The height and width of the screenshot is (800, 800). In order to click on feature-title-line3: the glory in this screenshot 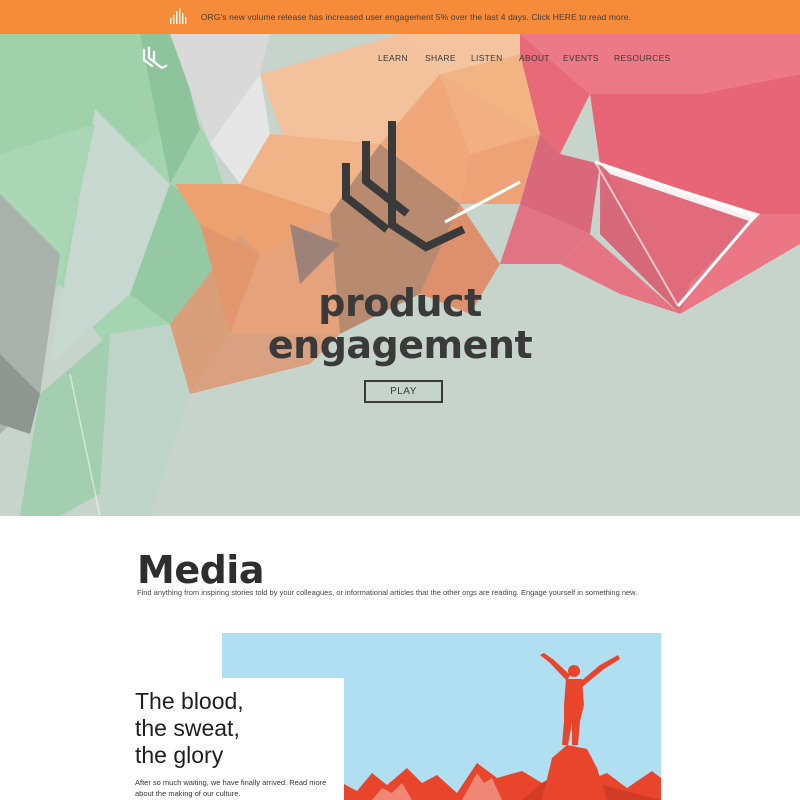, I will do `click(179, 755)`.